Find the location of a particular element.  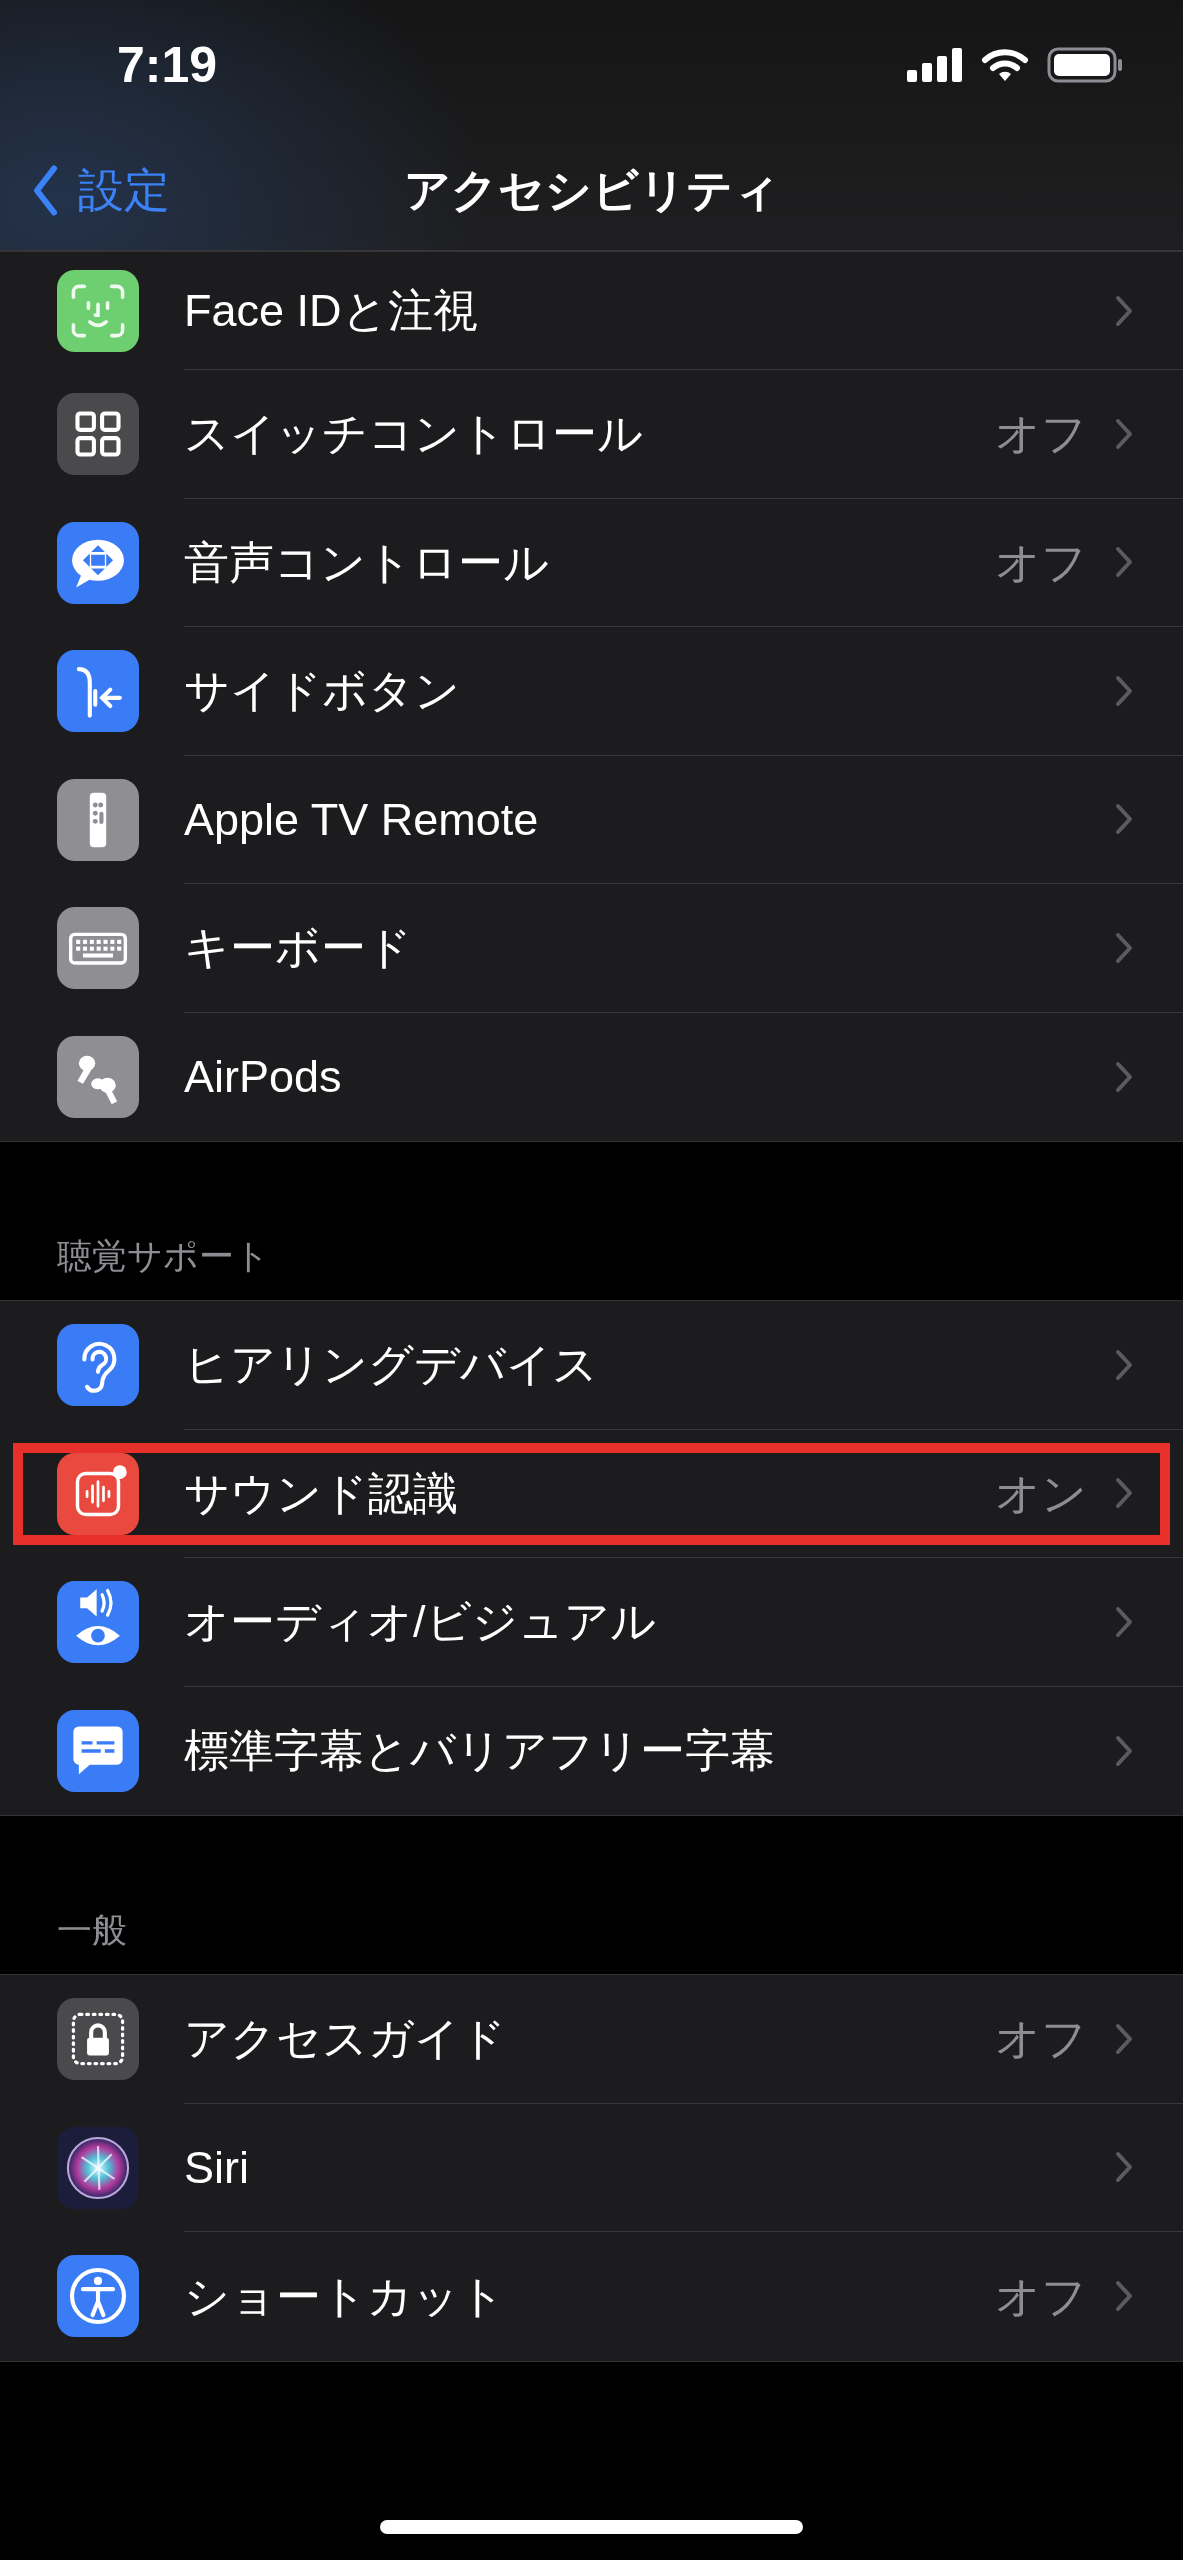

back-button: 設定 is located at coordinates (101, 190).